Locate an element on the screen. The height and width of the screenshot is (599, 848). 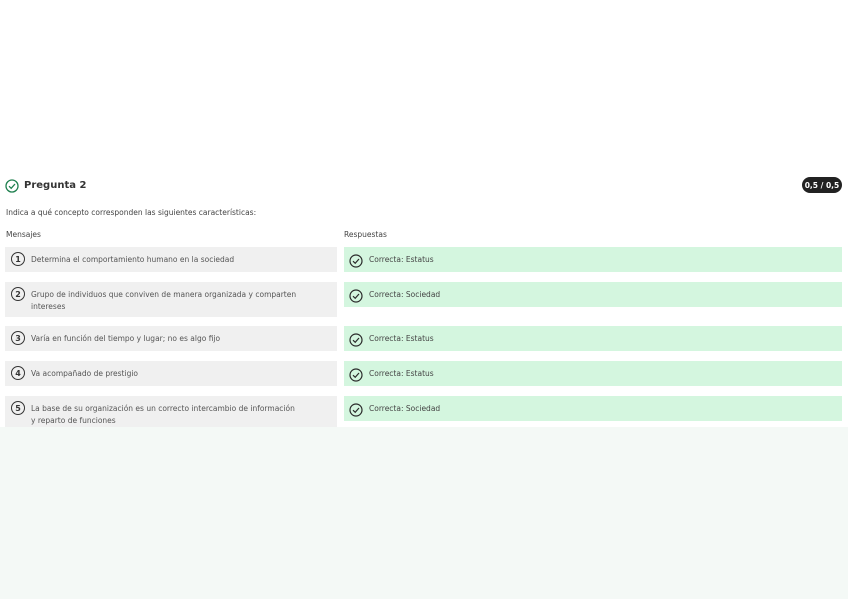
message-cell: 4 Va acompañado de prestigio is located at coordinates (171, 373).